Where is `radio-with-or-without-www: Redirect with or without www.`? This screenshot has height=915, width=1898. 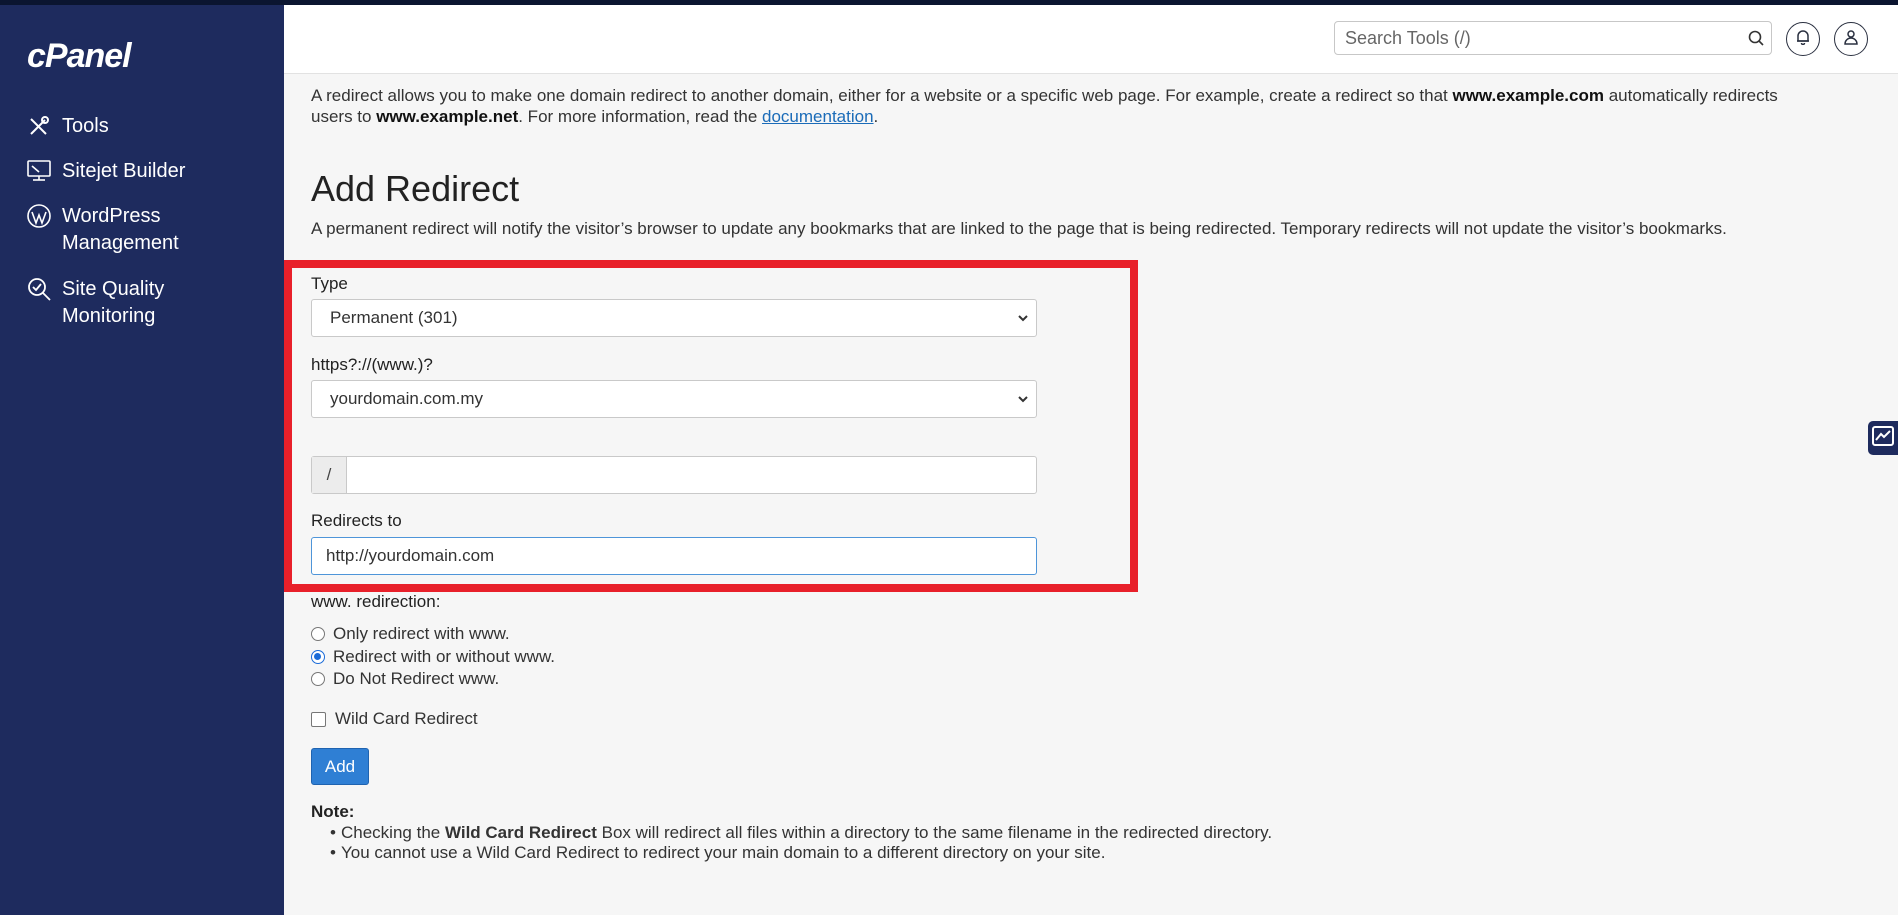
radio-with-or-without-www: Redirect with or without www. is located at coordinates (433, 657).